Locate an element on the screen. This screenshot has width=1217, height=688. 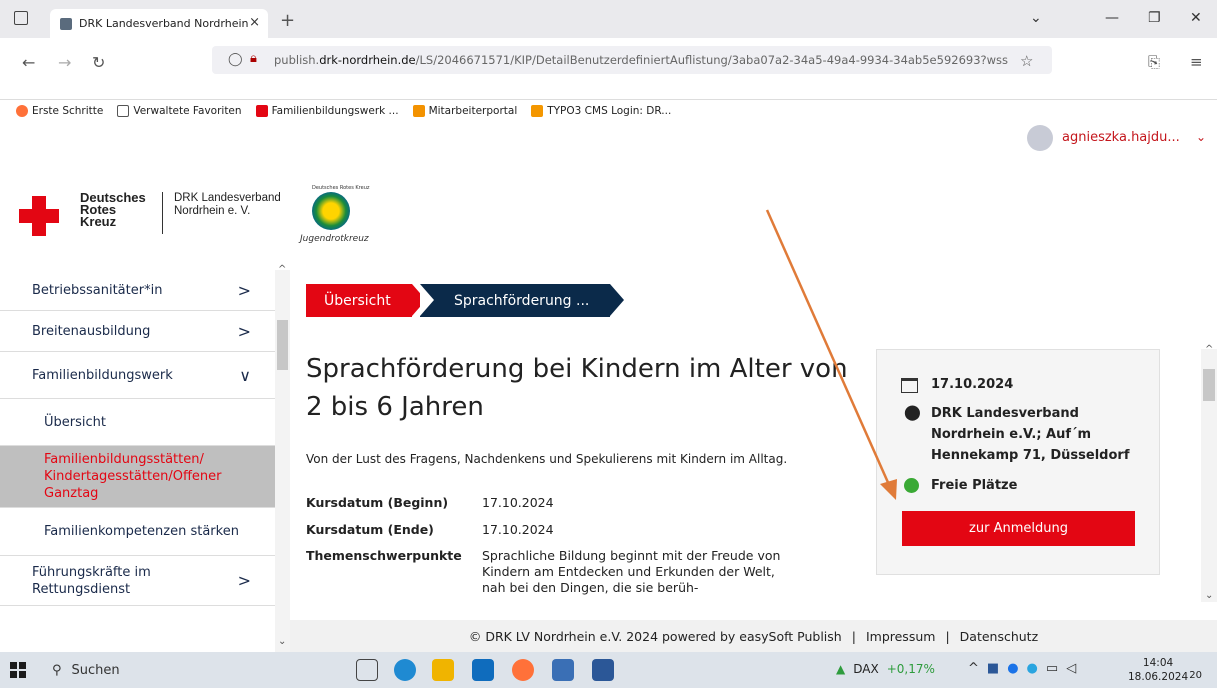
volume-icon: ◁ is located at coordinates (1071, 668).